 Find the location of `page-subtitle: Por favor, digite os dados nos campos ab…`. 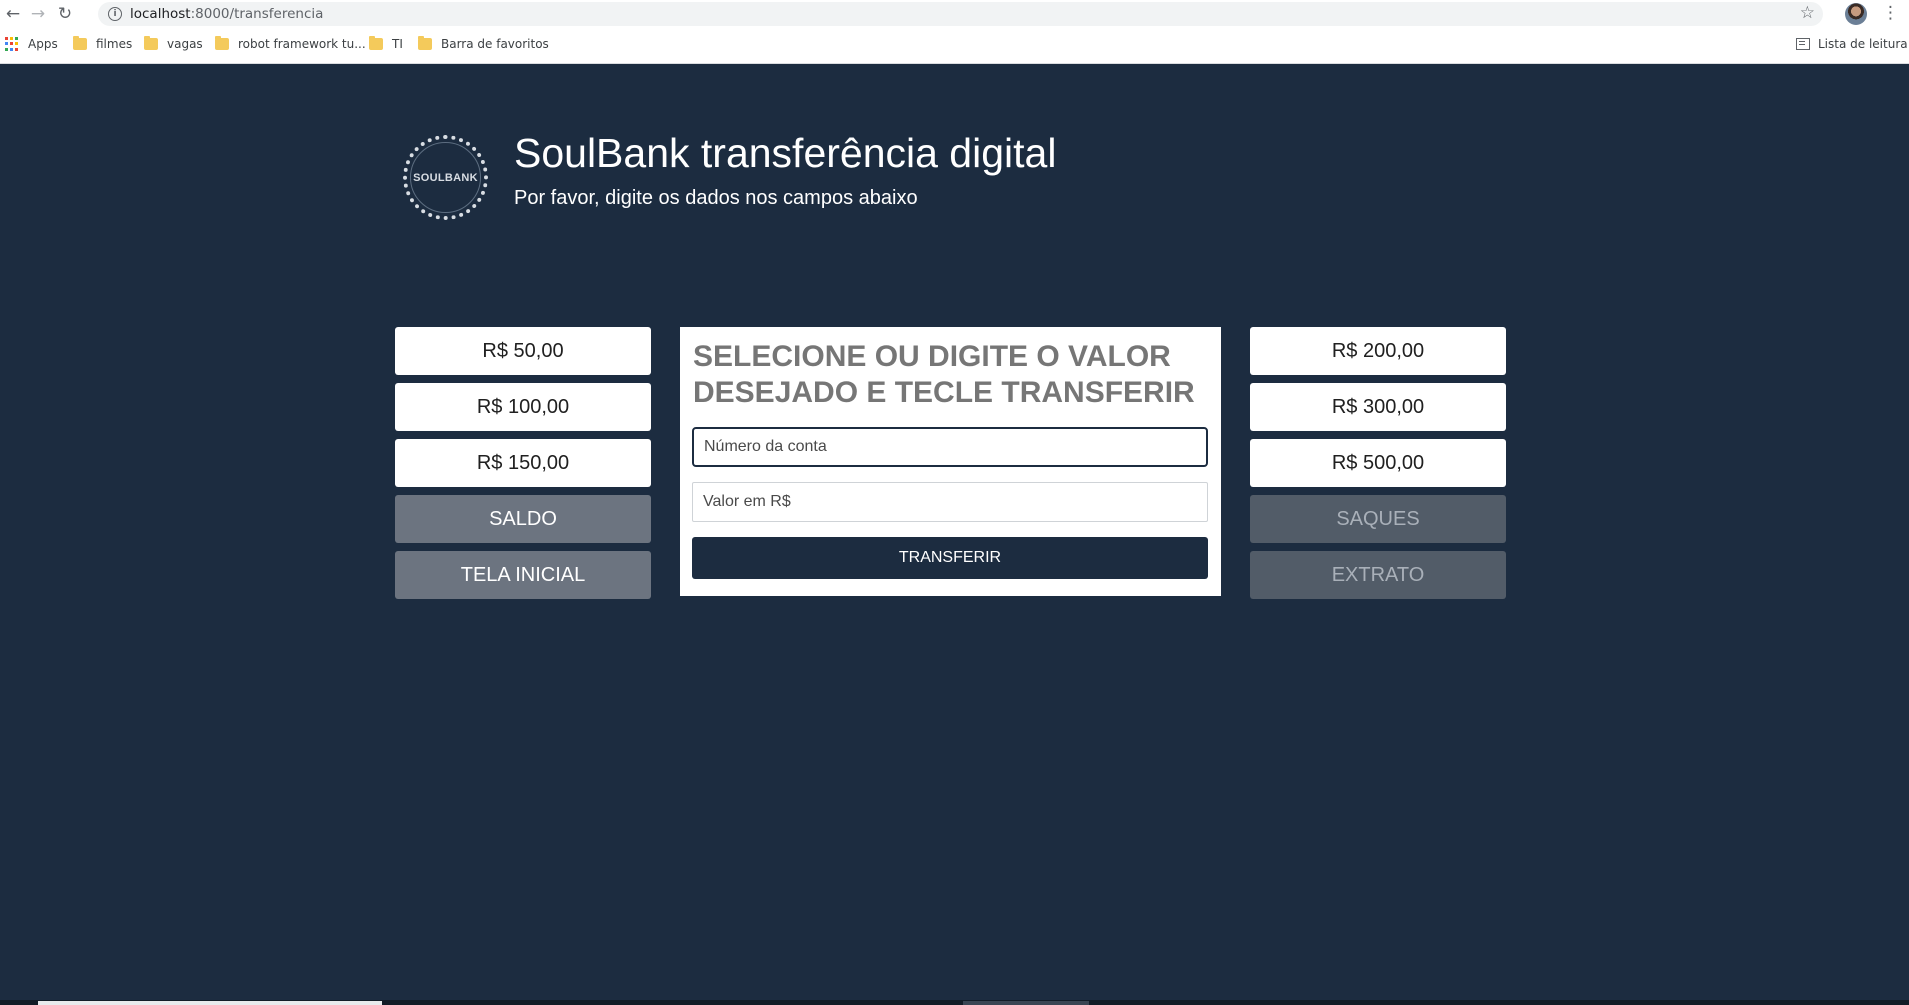

page-subtitle: Por favor, digite os dados nos campos ab… is located at coordinates (716, 198).